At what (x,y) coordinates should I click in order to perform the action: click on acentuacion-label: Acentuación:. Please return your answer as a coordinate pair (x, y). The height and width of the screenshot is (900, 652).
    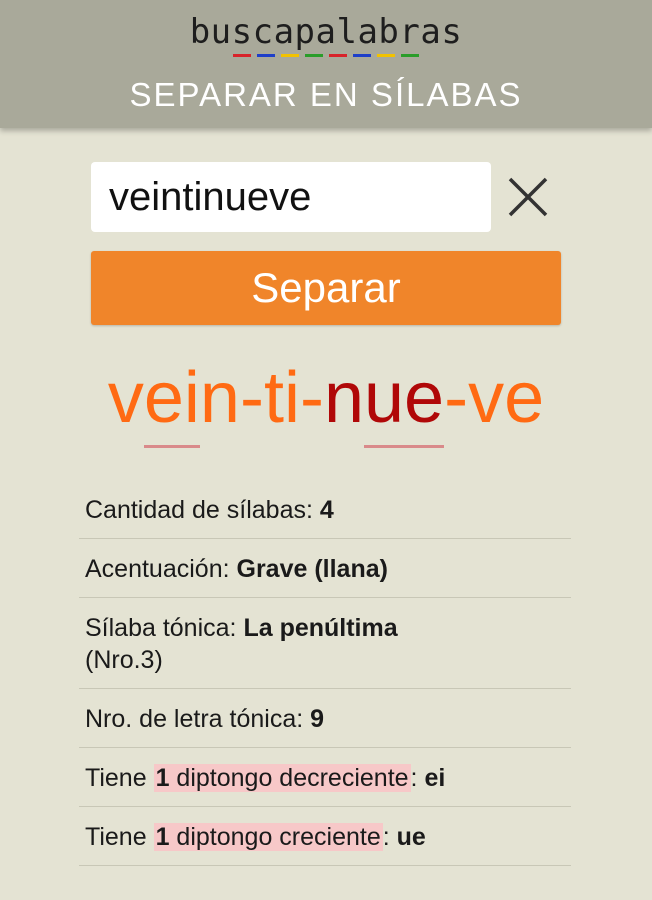
    Looking at the image, I should click on (157, 569).